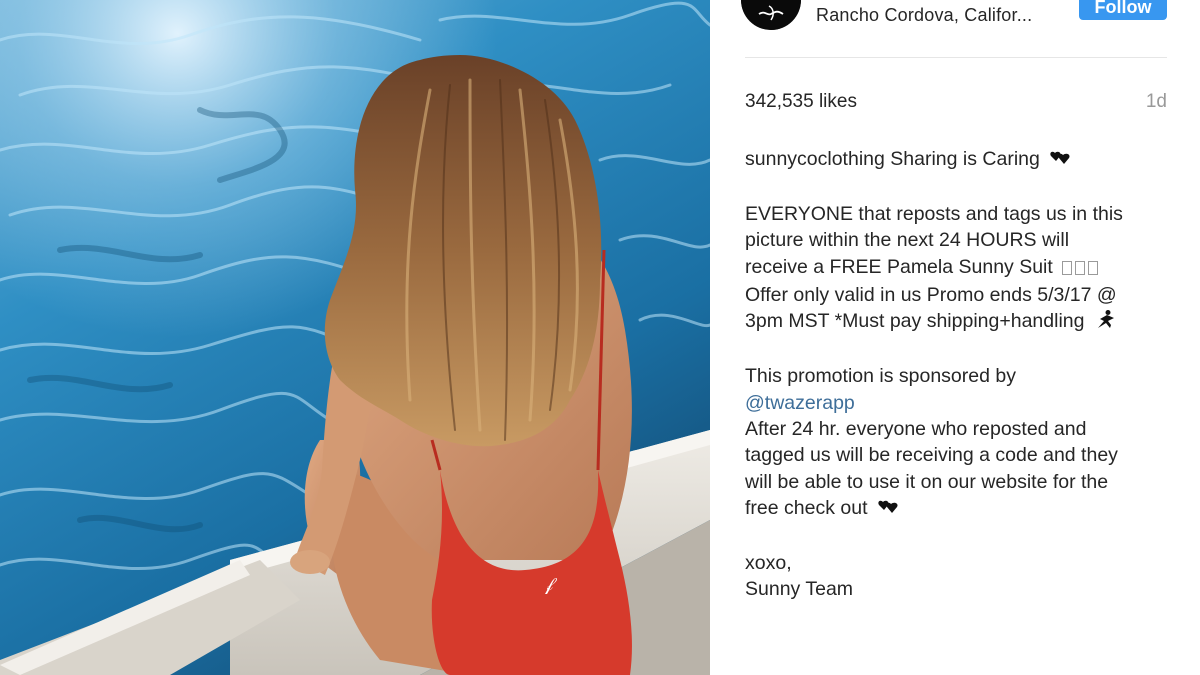 The image size is (1200, 675). What do you see at coordinates (800, 403) in the screenshot?
I see `mention-link: @twazerapp` at bounding box center [800, 403].